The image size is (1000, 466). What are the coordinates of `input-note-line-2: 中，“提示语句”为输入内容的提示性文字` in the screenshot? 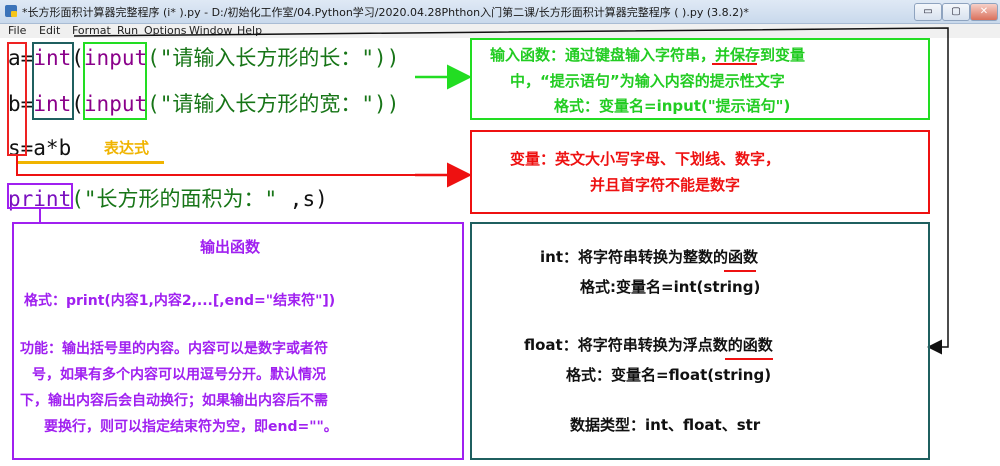 It's located at (647, 81).